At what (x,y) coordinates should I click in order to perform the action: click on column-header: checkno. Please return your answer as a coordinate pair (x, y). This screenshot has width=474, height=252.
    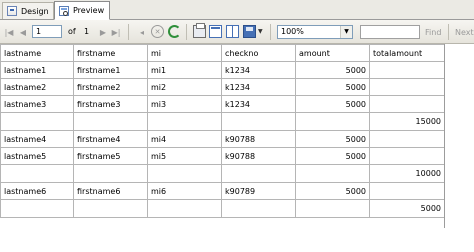
    Looking at the image, I should click on (258, 53).